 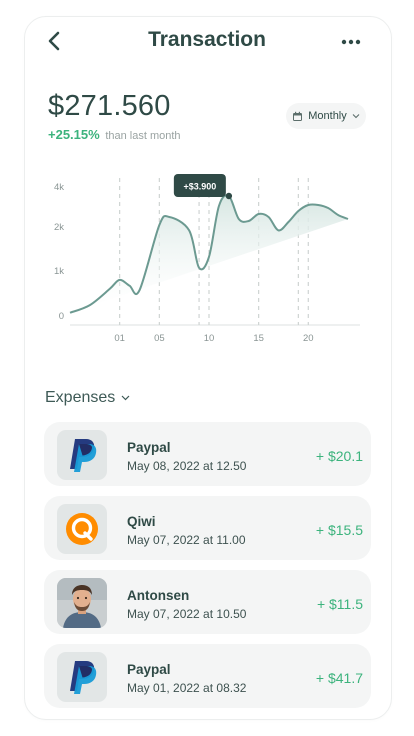 I want to click on x-tick-label: 10, so click(x=209, y=338).